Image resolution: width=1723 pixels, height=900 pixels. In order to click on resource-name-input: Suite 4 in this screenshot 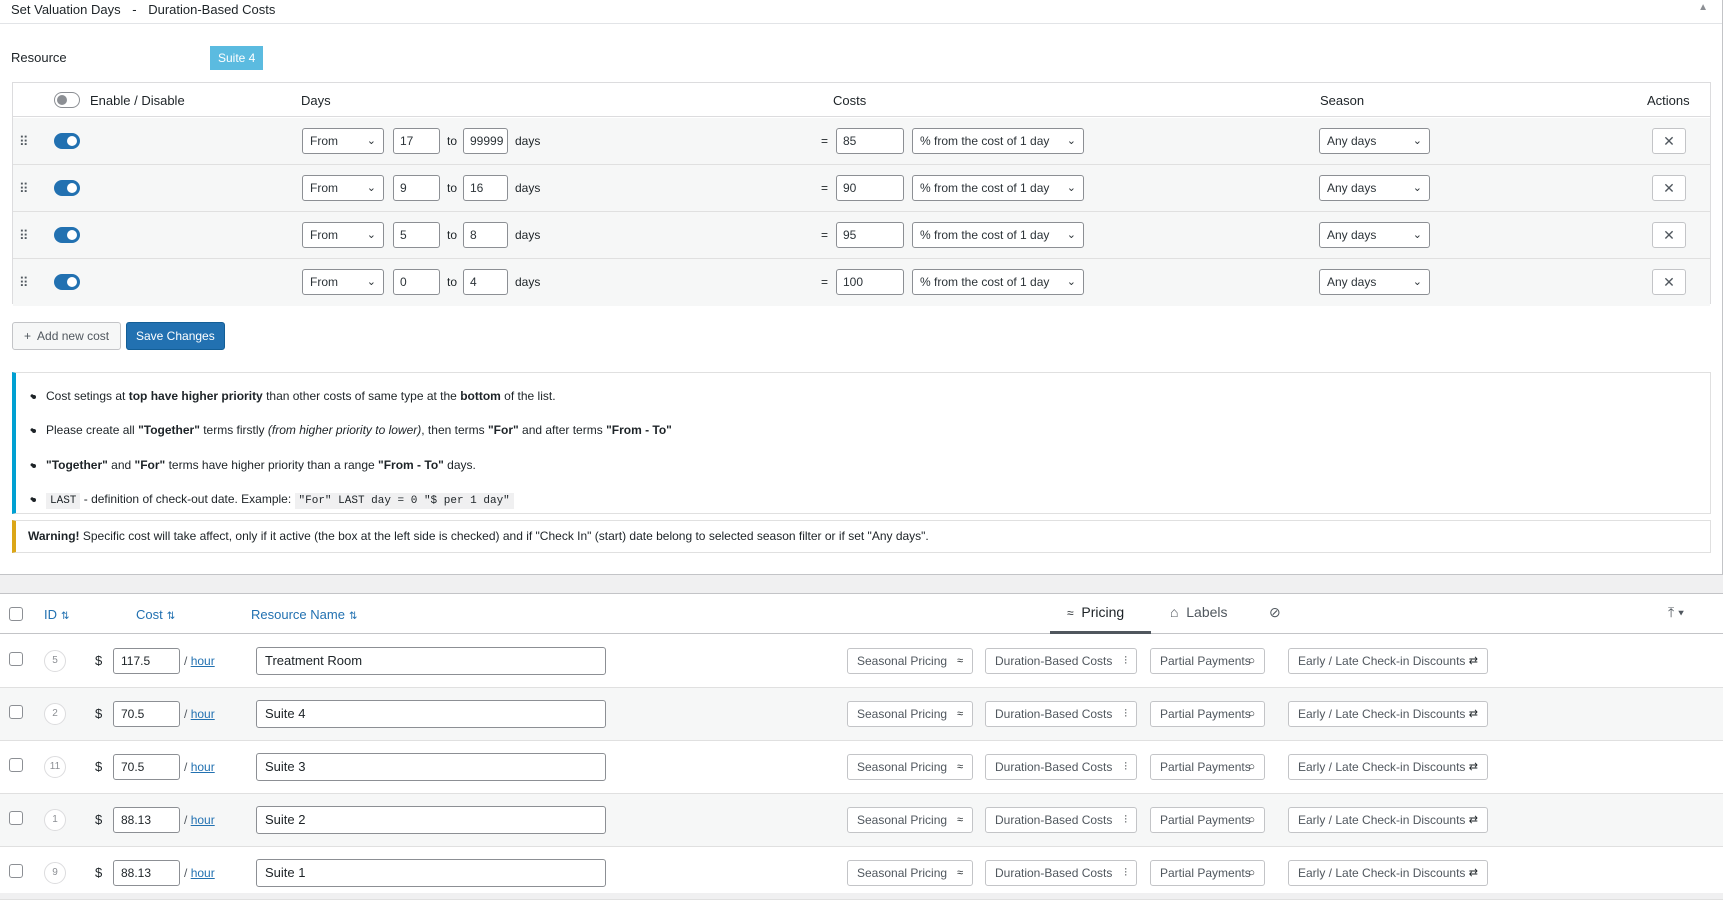, I will do `click(431, 714)`.